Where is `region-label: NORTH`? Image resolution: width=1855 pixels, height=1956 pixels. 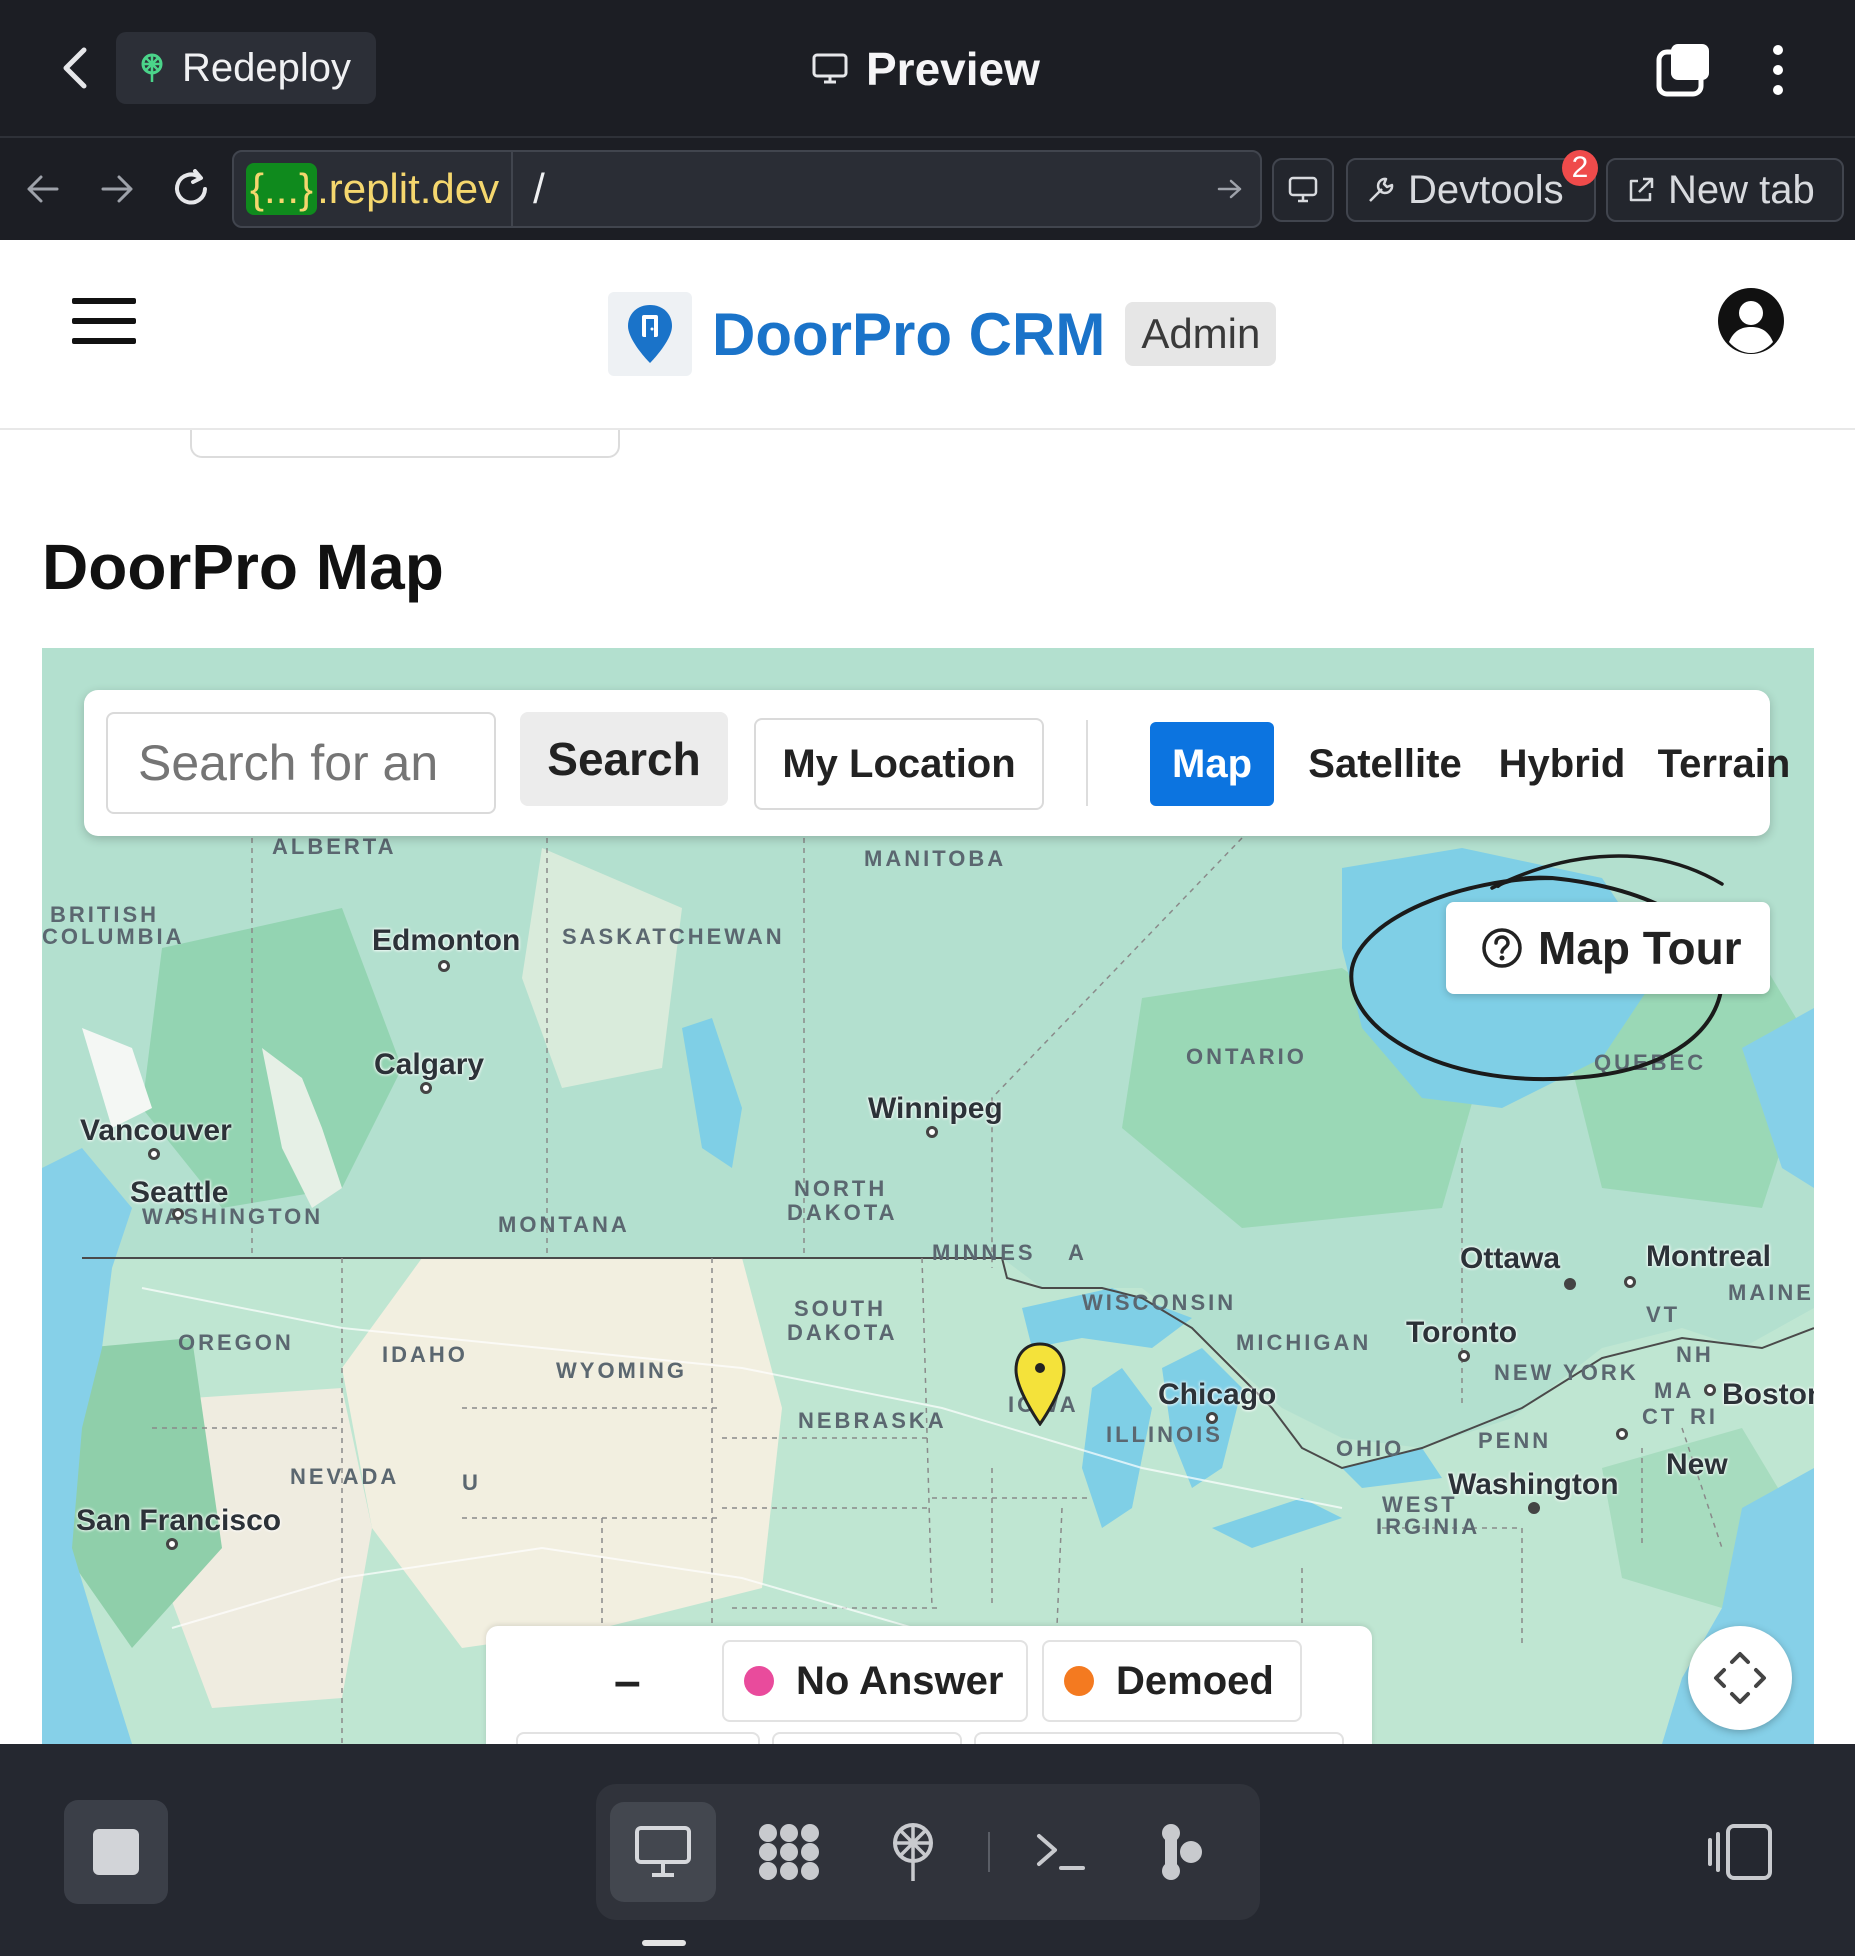
region-label: NORTH is located at coordinates (841, 1188).